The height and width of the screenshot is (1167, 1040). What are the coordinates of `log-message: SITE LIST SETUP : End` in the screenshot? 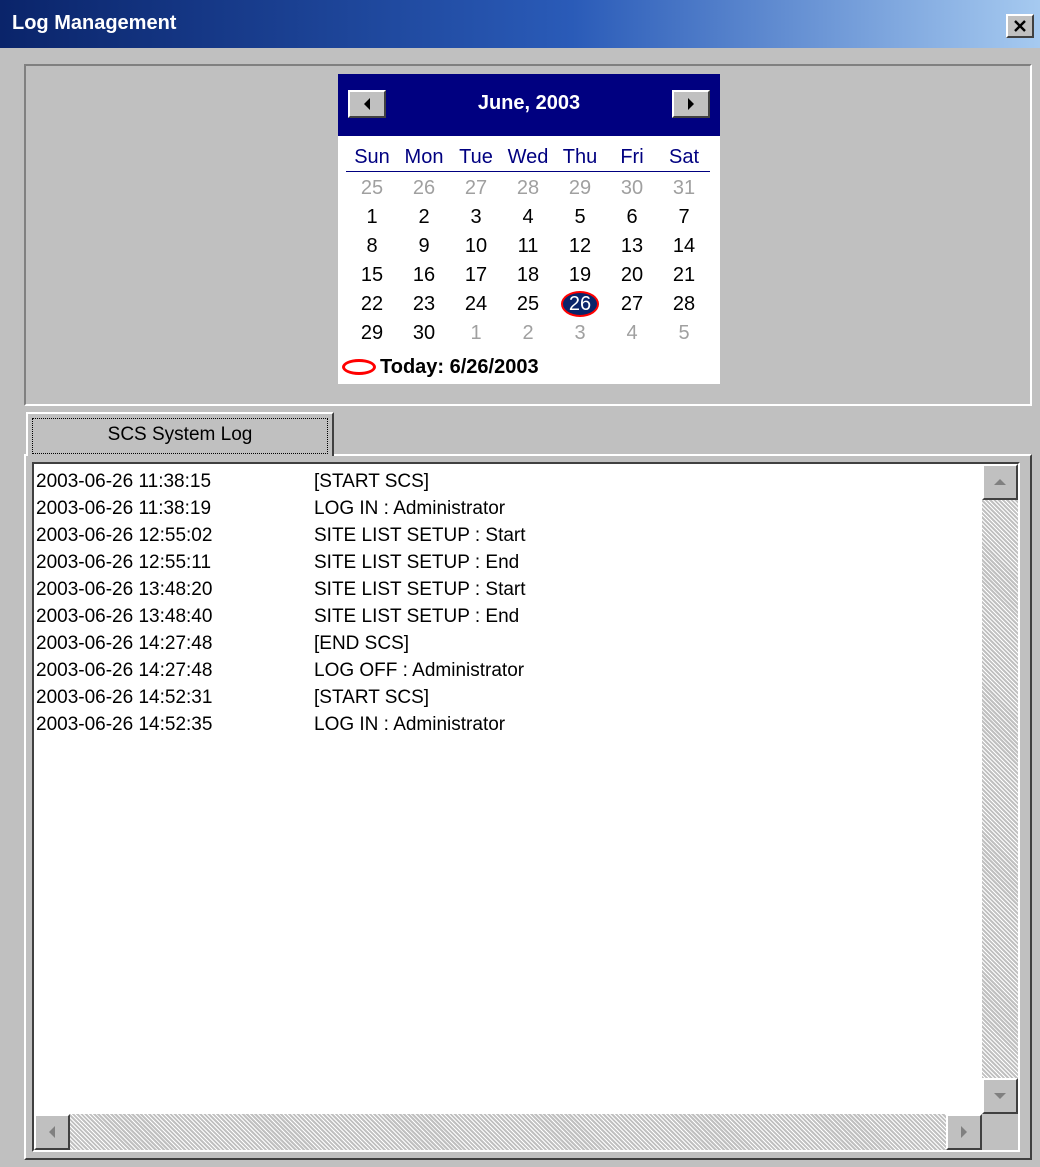 It's located at (417, 616).